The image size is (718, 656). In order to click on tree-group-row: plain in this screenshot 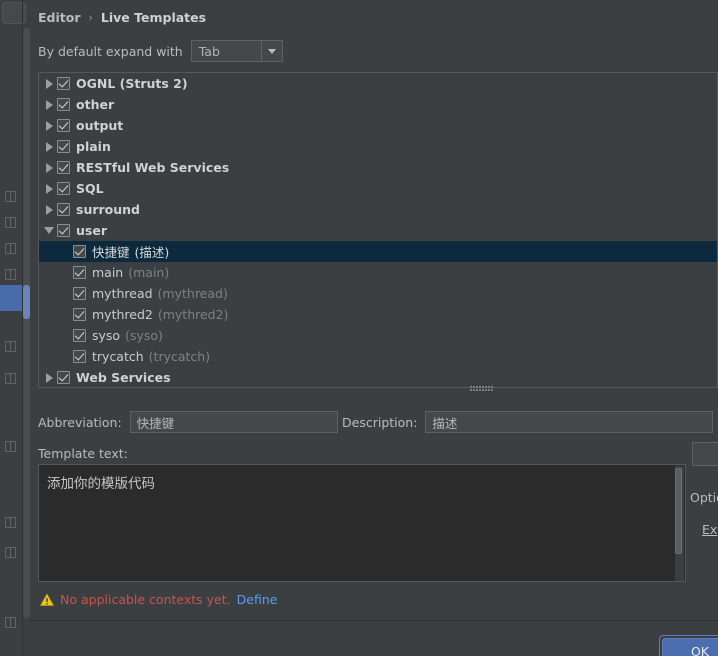, I will do `click(378, 146)`.